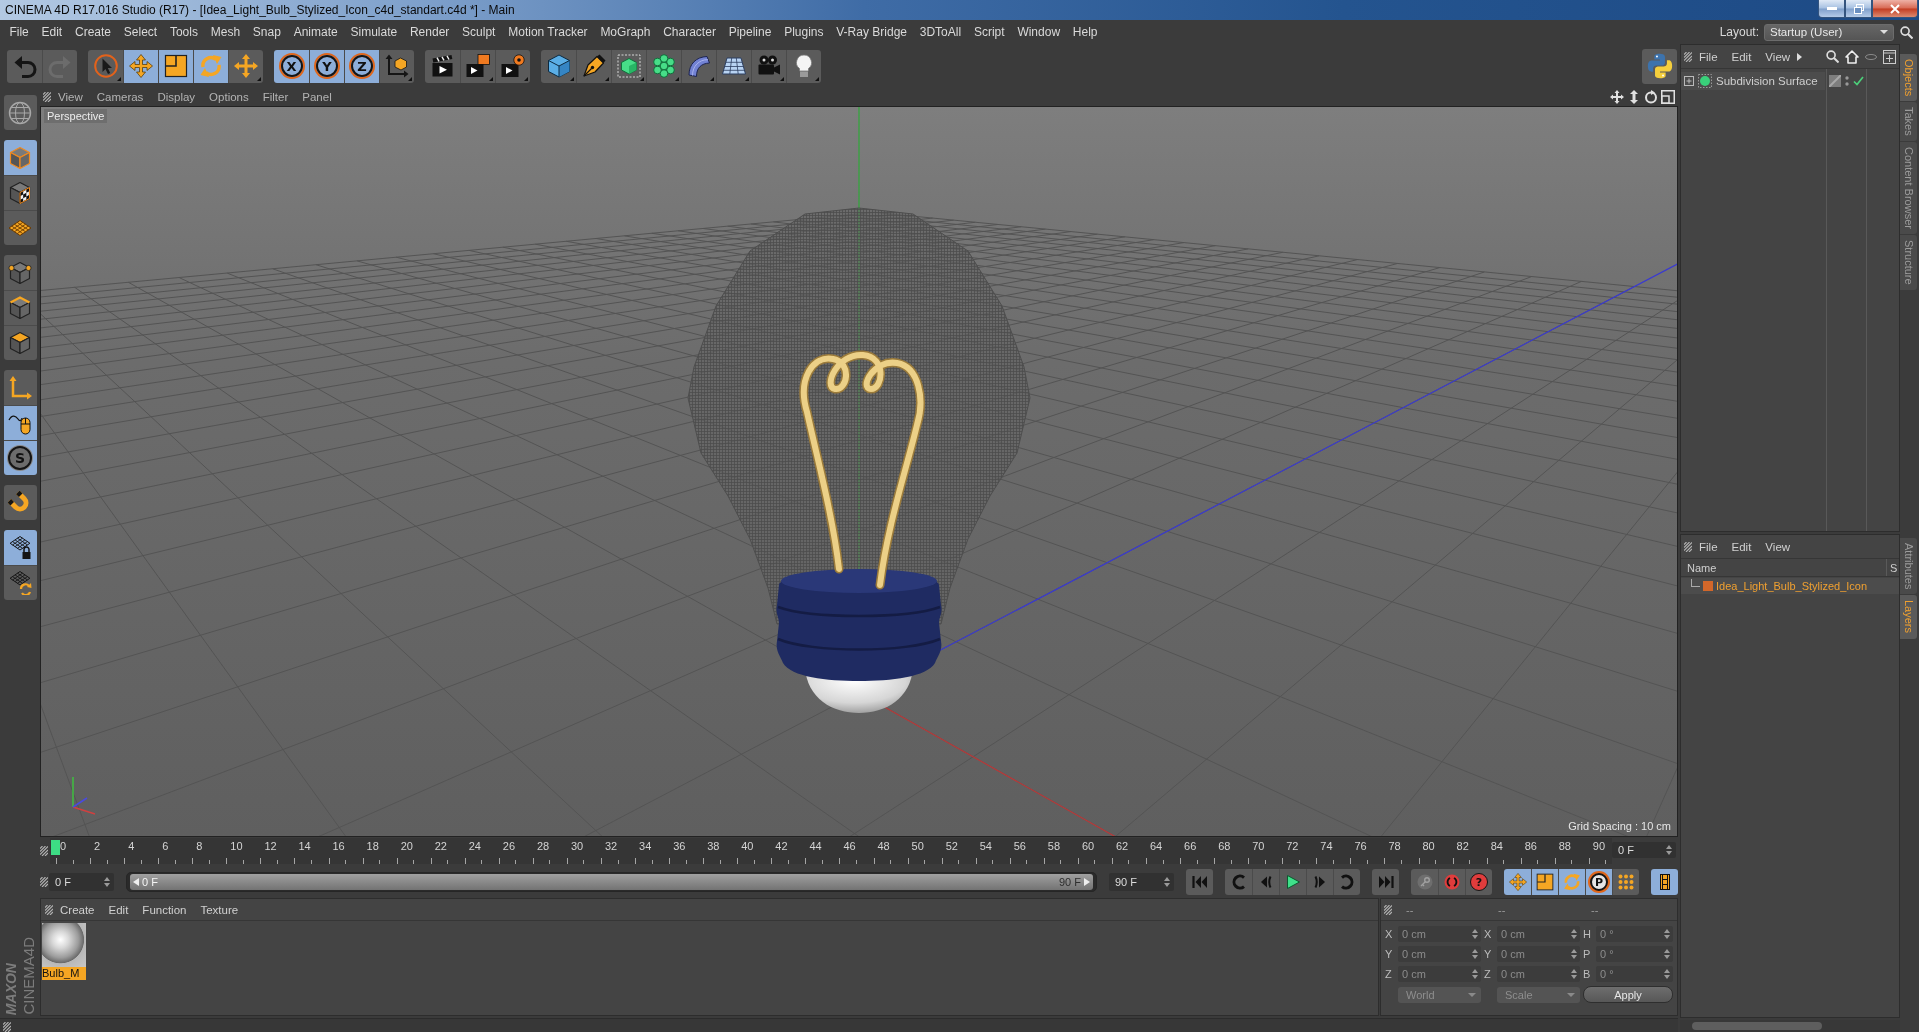  What do you see at coordinates (663, 66) in the screenshot?
I see `cloner-button` at bounding box center [663, 66].